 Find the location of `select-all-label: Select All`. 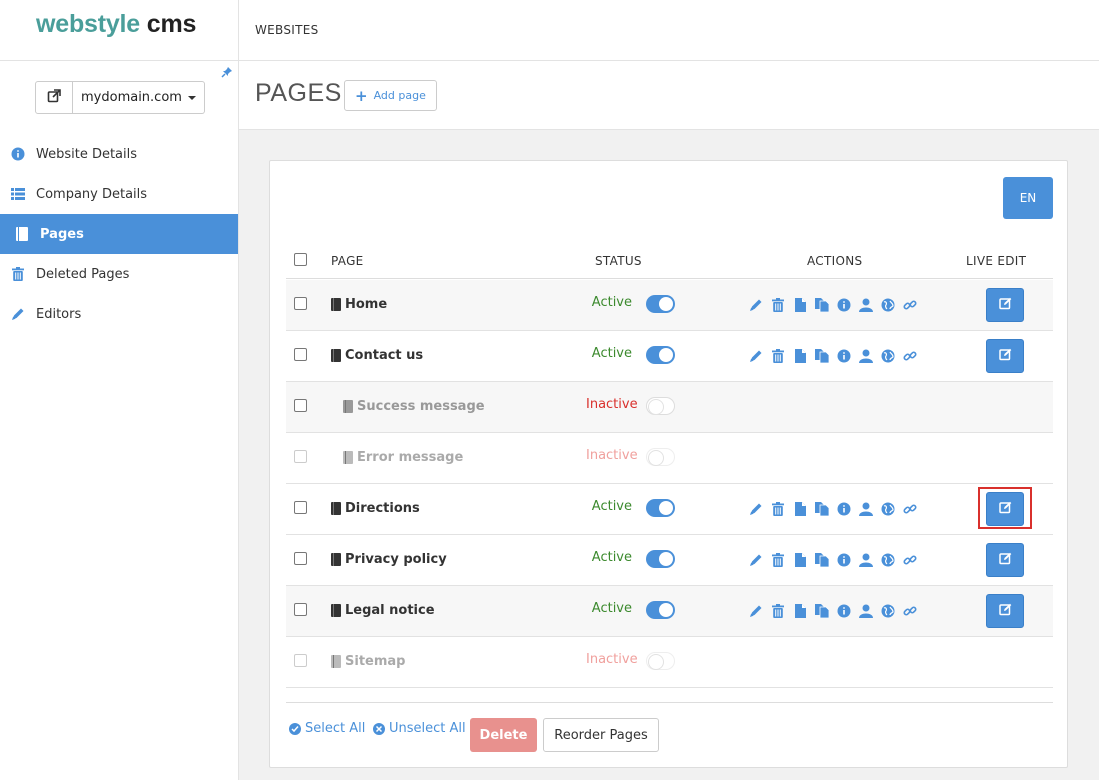

select-all-label: Select All is located at coordinates (335, 728).